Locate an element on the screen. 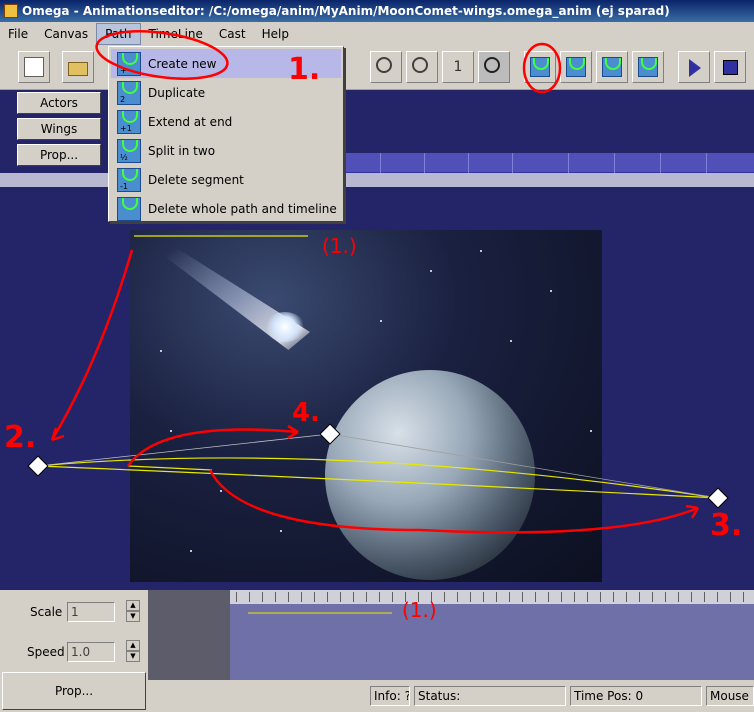 Image resolution: width=754 pixels, height=712 pixels. menu-file: File is located at coordinates (18, 34).